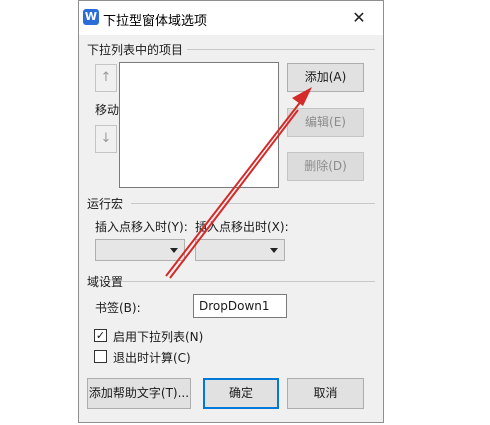  I want to click on title-bar: W 下拉型窗体域选项 ✕, so click(231, 18).